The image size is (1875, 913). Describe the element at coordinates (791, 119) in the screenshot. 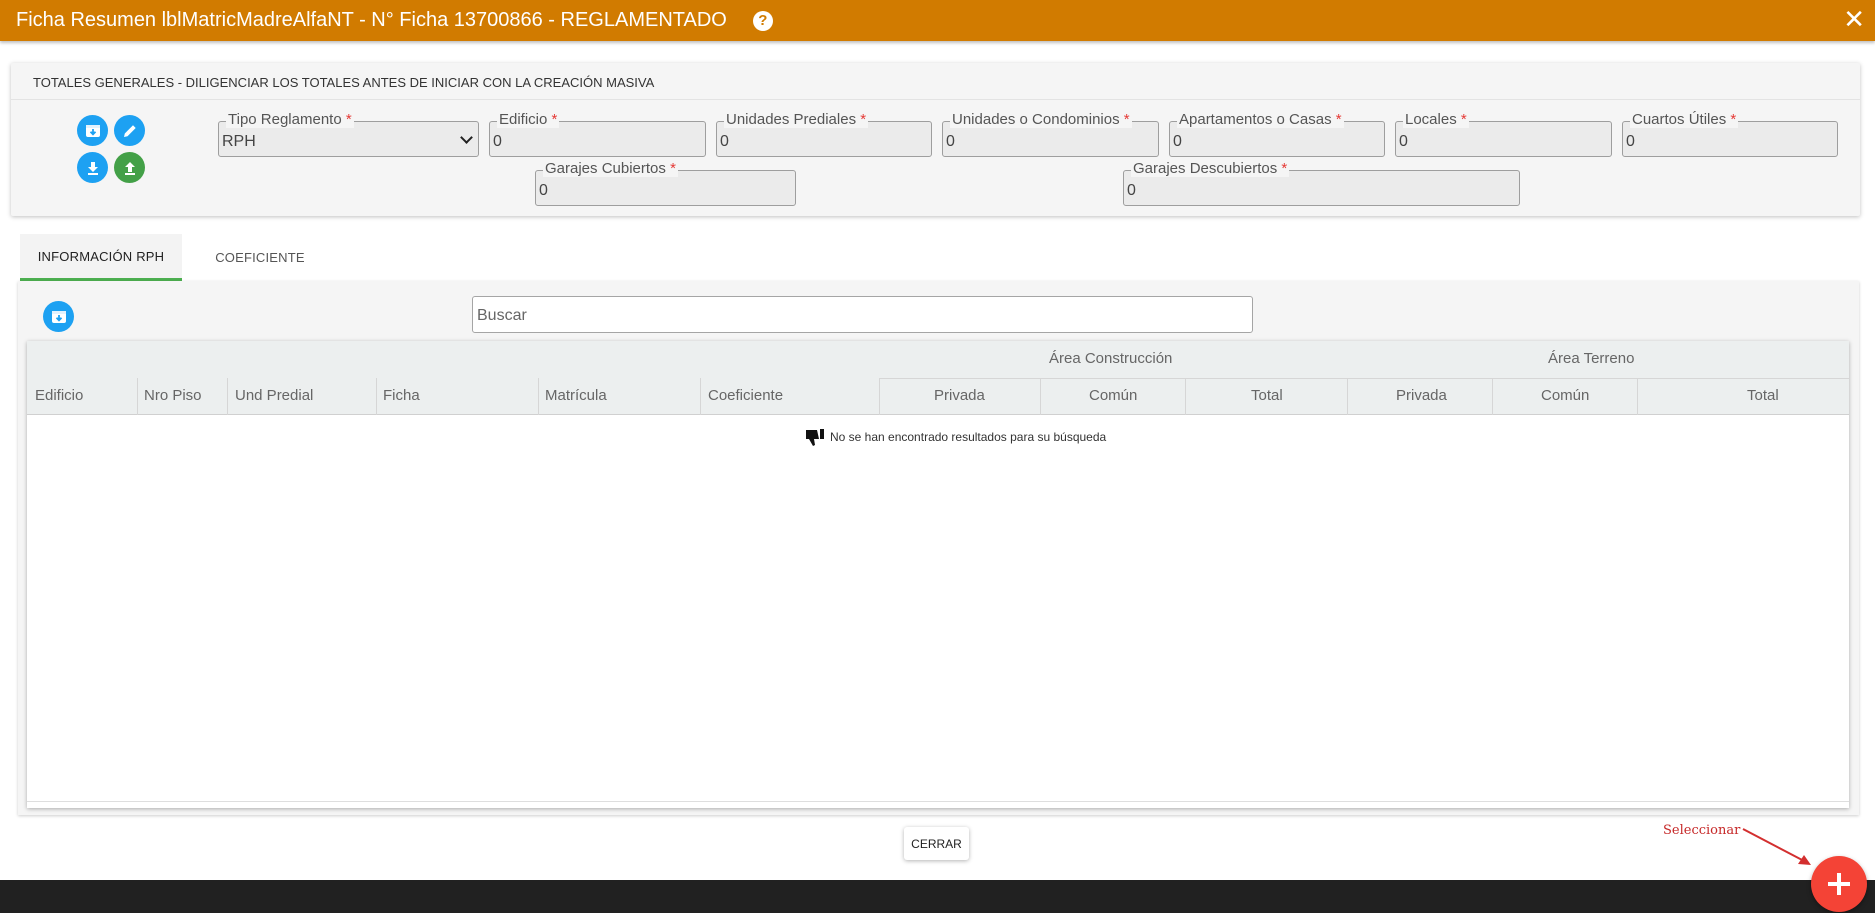

I see `unidades-prediales-label: Unidades Prediales` at that location.